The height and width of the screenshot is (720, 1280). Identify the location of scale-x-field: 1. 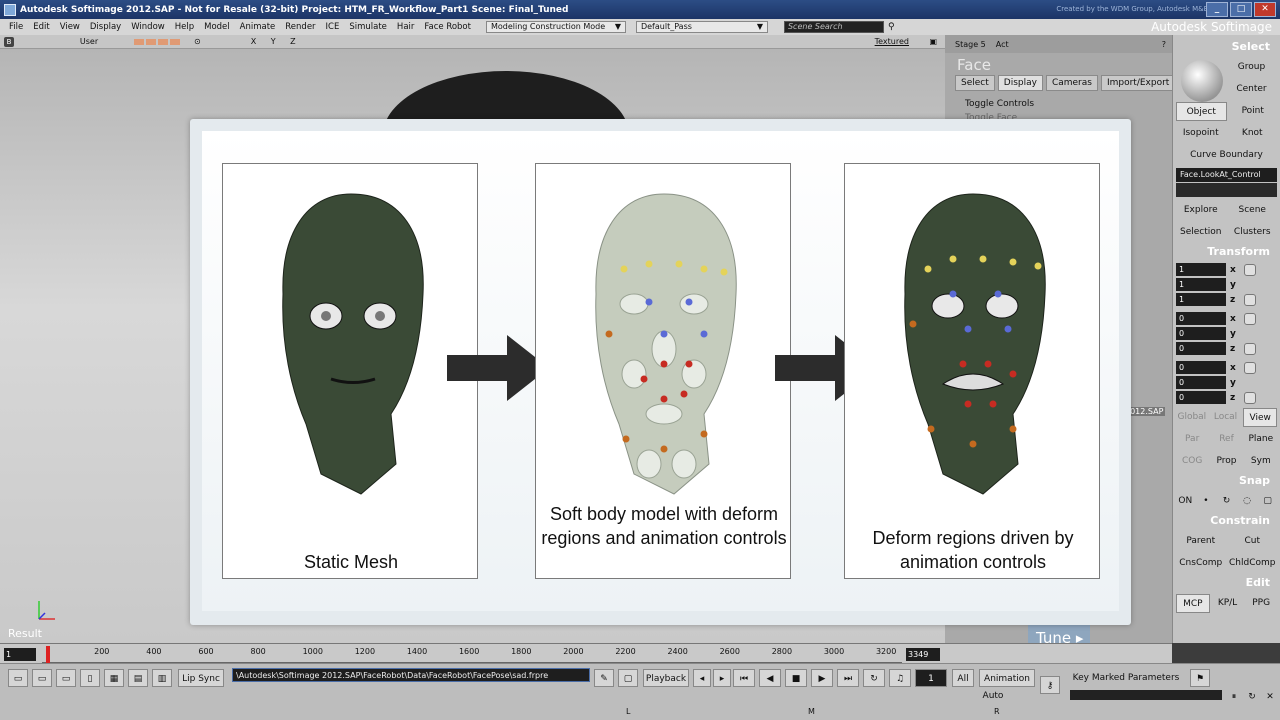
(1201, 269).